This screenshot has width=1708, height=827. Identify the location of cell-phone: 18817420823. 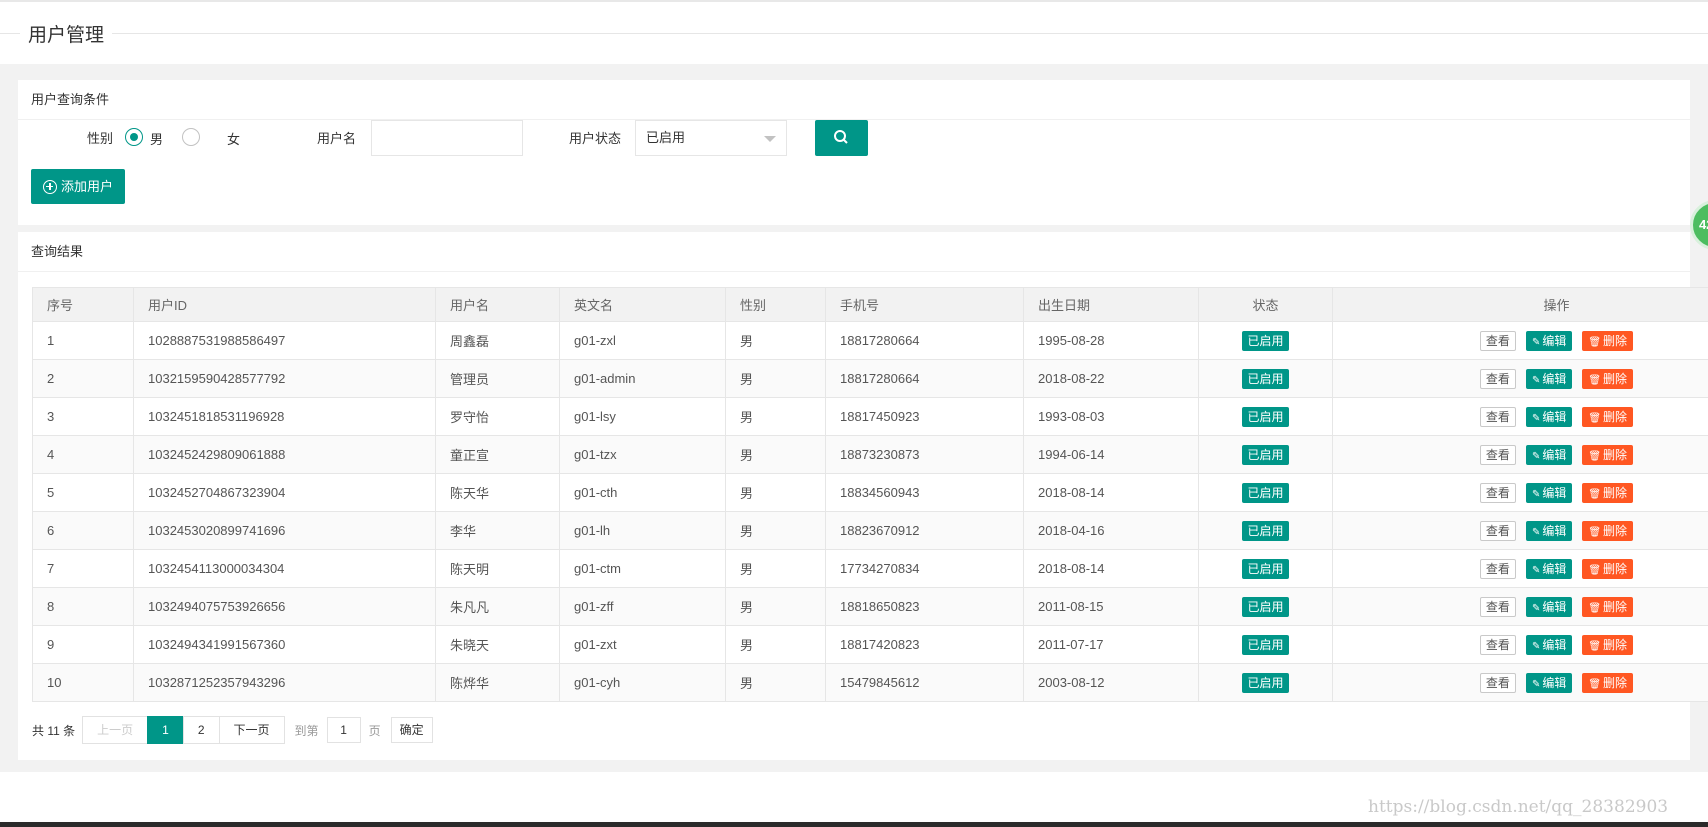
(924, 644).